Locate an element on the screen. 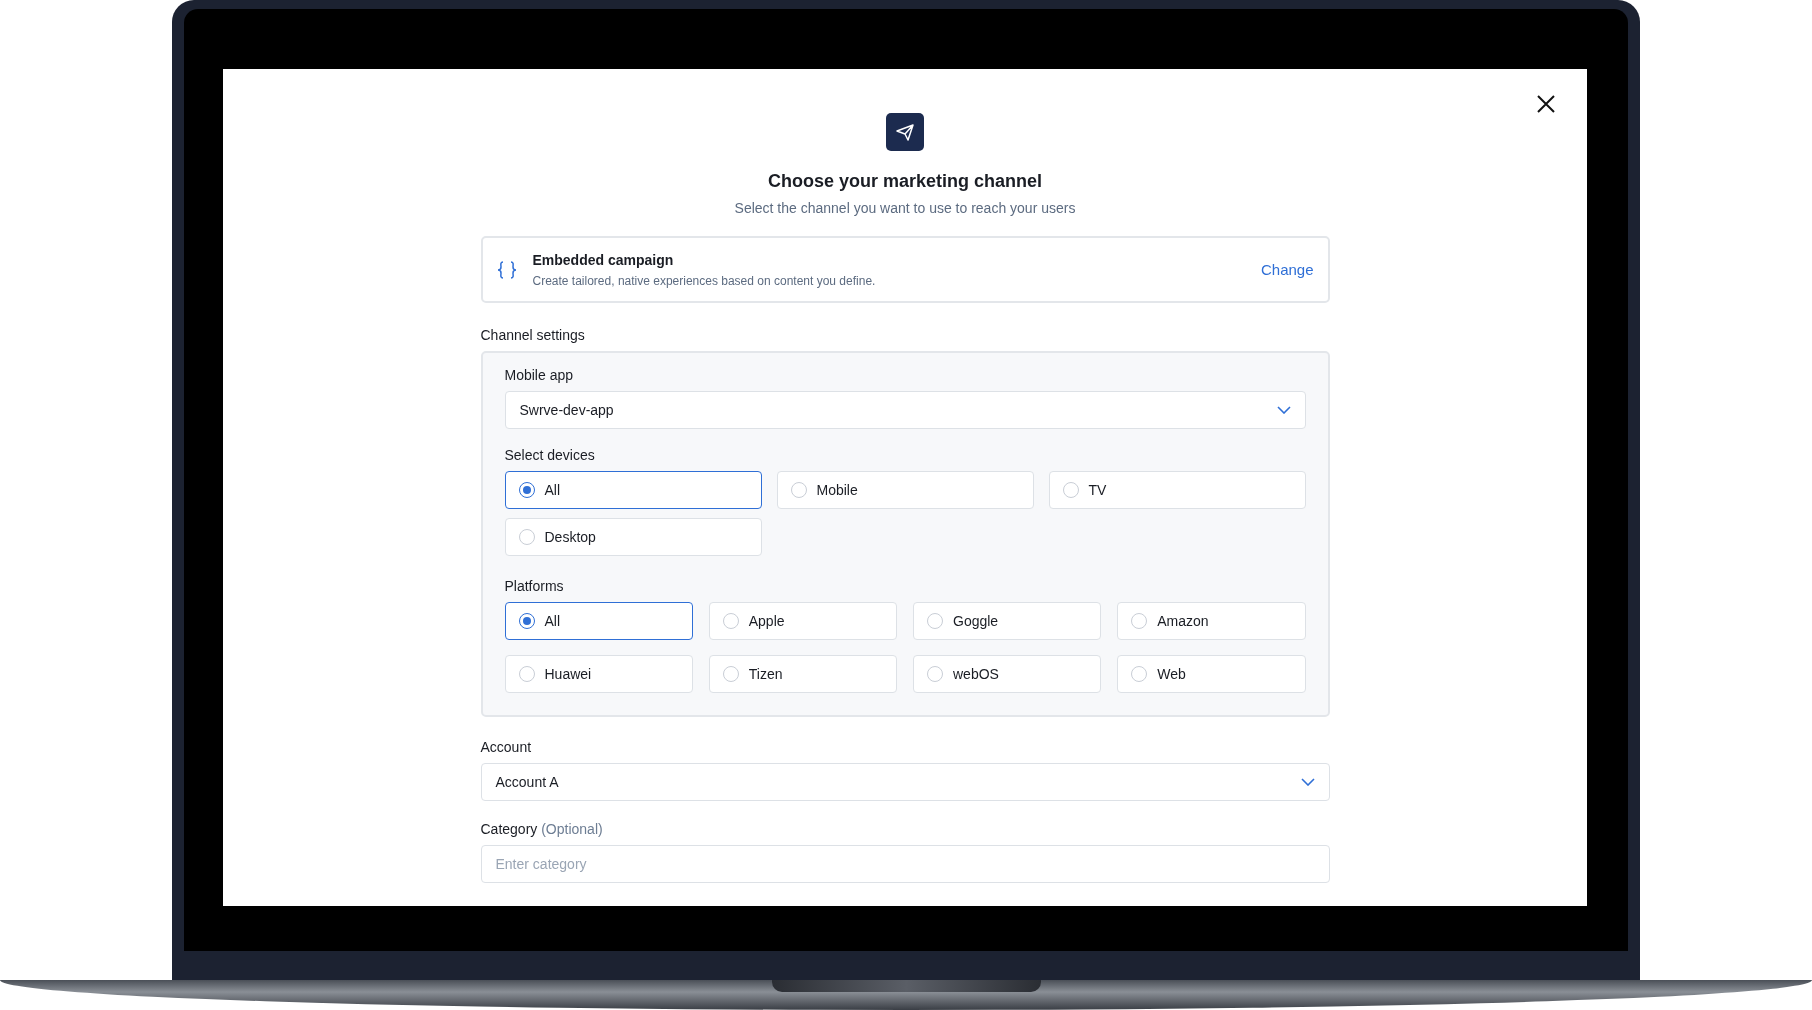 The image size is (1812, 1010). paper-plane-icon is located at coordinates (905, 132).